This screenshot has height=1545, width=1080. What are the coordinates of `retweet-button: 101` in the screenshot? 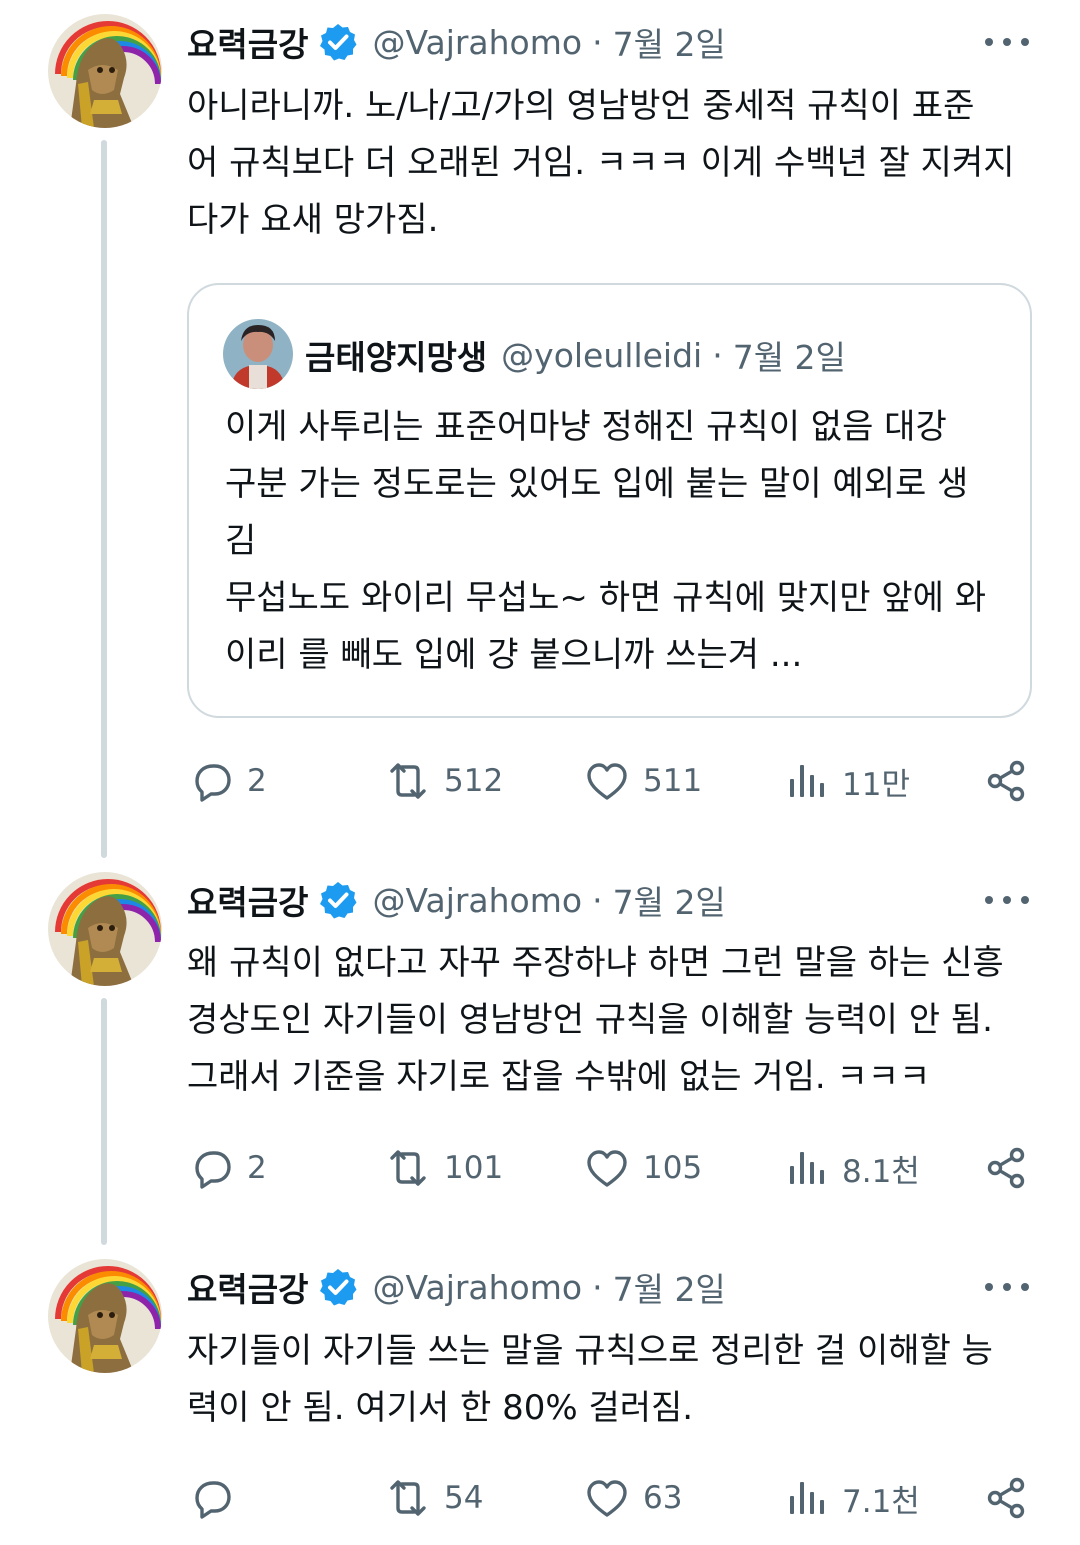 It's located at (443, 1168).